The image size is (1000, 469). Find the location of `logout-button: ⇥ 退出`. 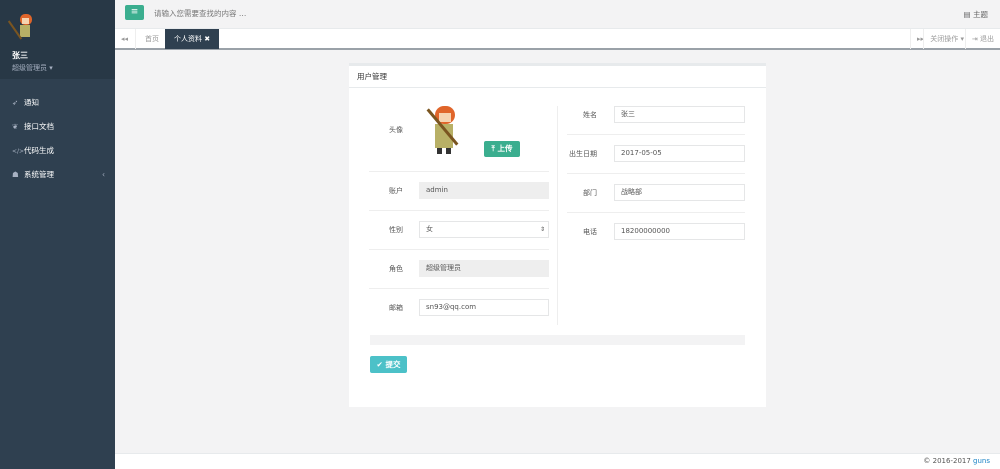

logout-button: ⇥ 退出 is located at coordinates (982, 39).